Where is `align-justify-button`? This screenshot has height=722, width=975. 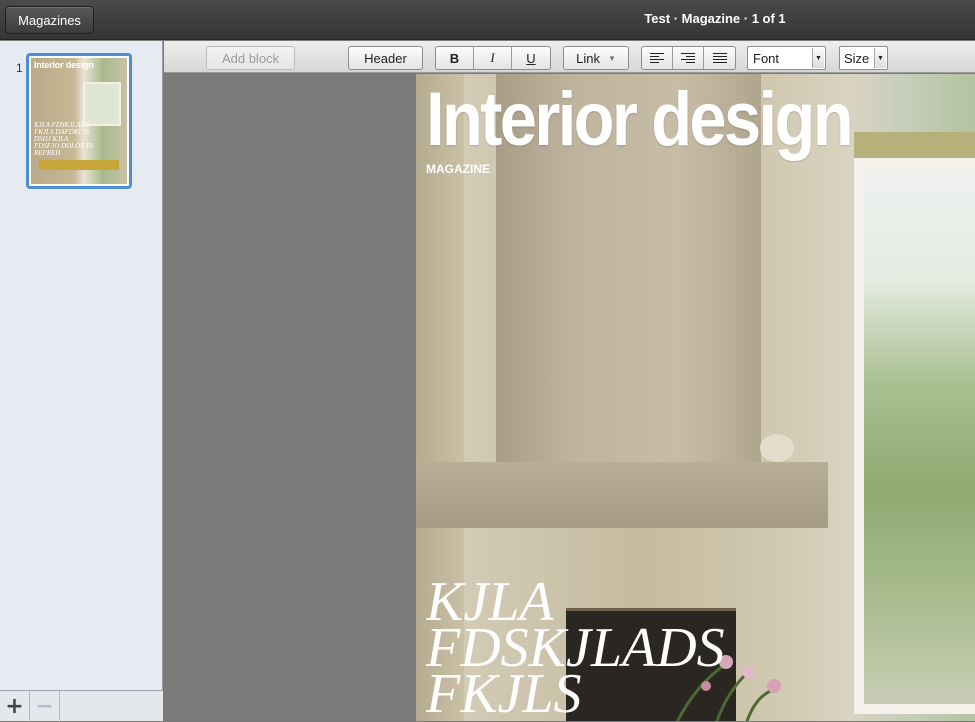 align-justify-button is located at coordinates (719, 58).